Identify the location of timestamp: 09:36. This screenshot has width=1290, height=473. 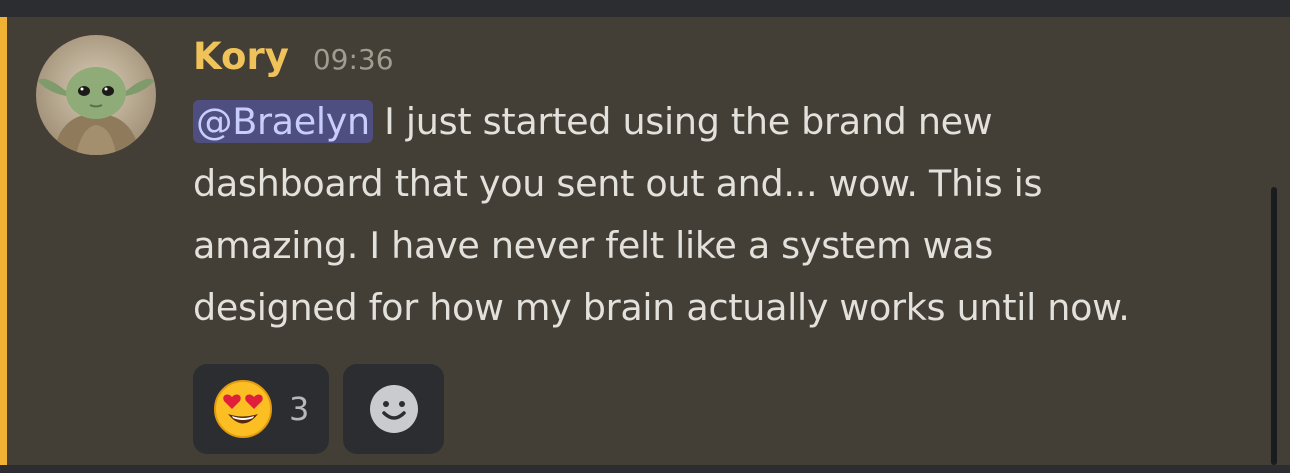
(353, 59).